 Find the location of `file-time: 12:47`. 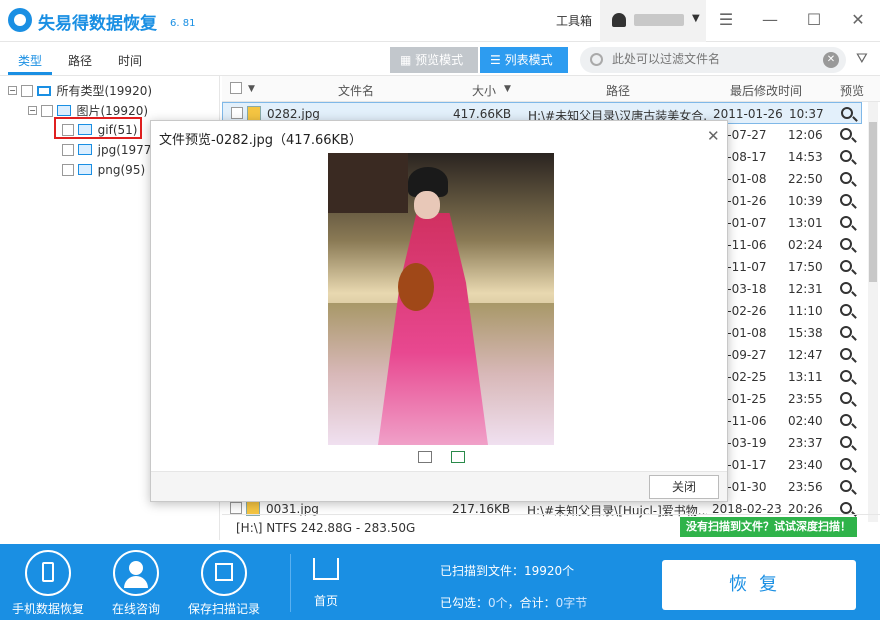

file-time: 12:47 is located at coordinates (805, 355).